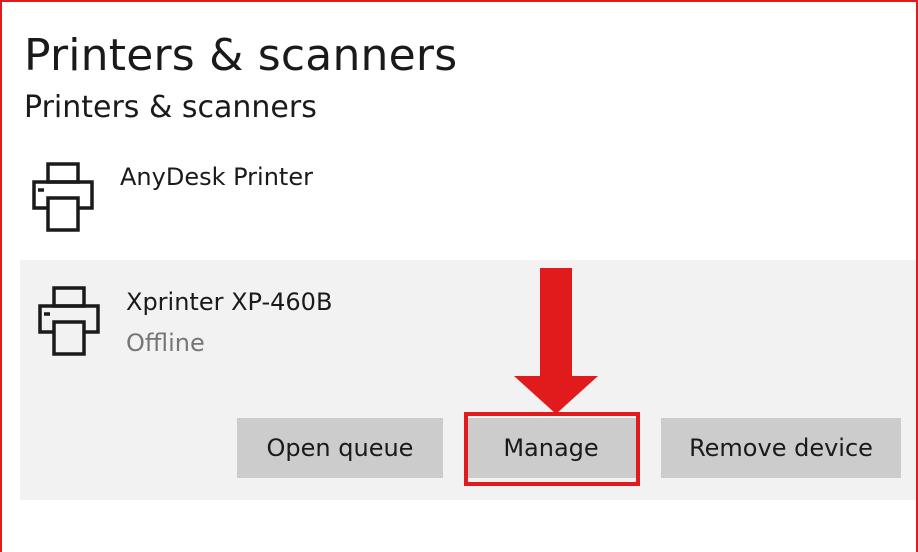  What do you see at coordinates (229, 302) in the screenshot?
I see `device-name: Xprinter XP-460B` at bounding box center [229, 302].